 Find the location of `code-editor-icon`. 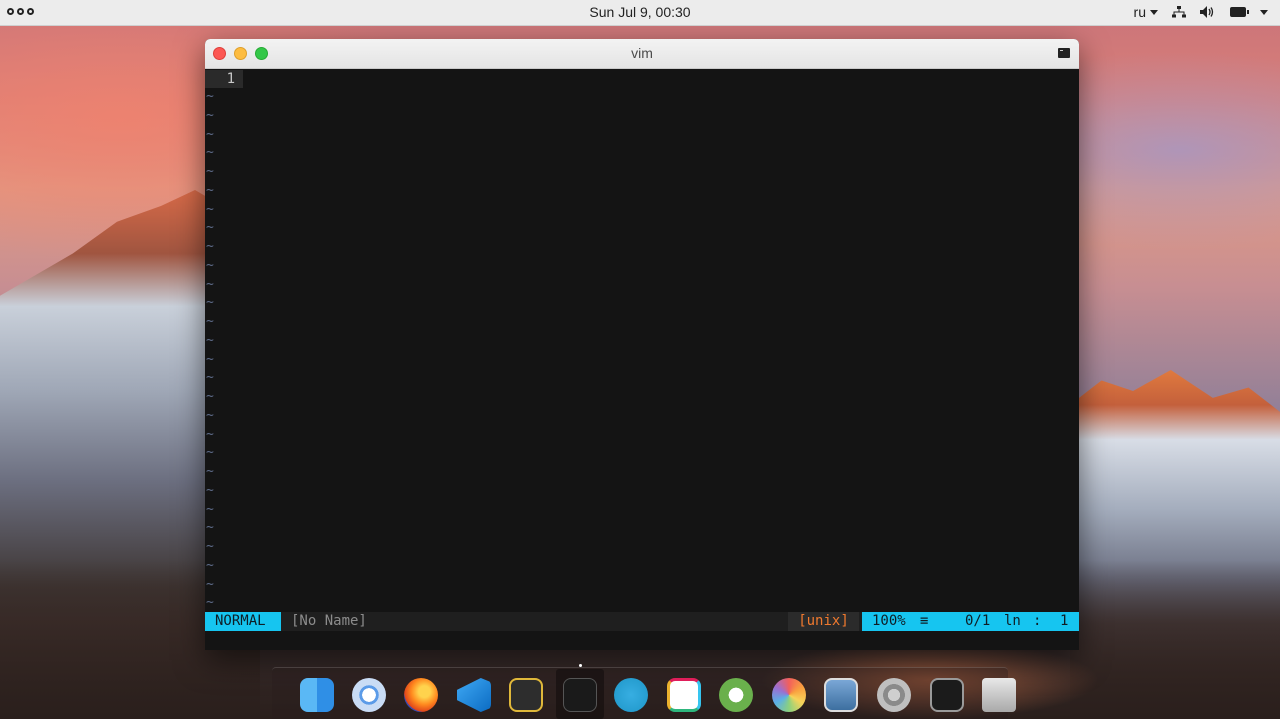

code-editor-icon is located at coordinates (526, 695).